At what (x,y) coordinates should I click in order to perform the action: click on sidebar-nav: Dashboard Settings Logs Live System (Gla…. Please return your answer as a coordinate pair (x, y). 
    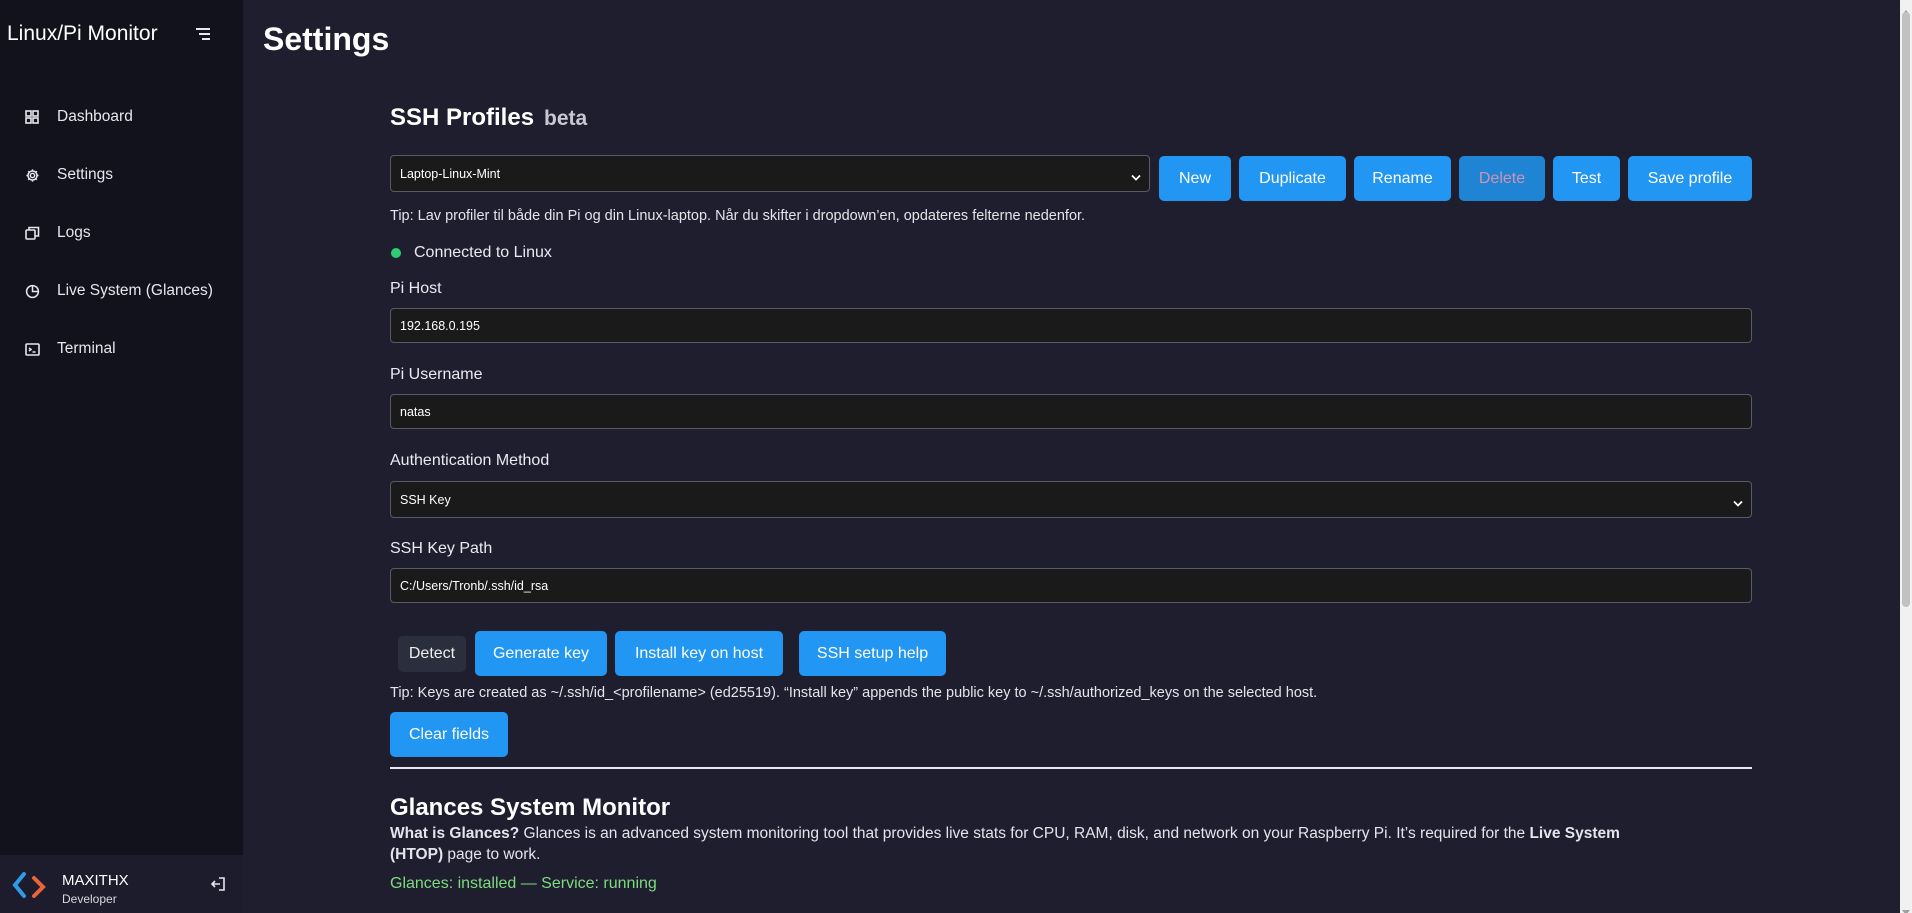
    Looking at the image, I should click on (121, 233).